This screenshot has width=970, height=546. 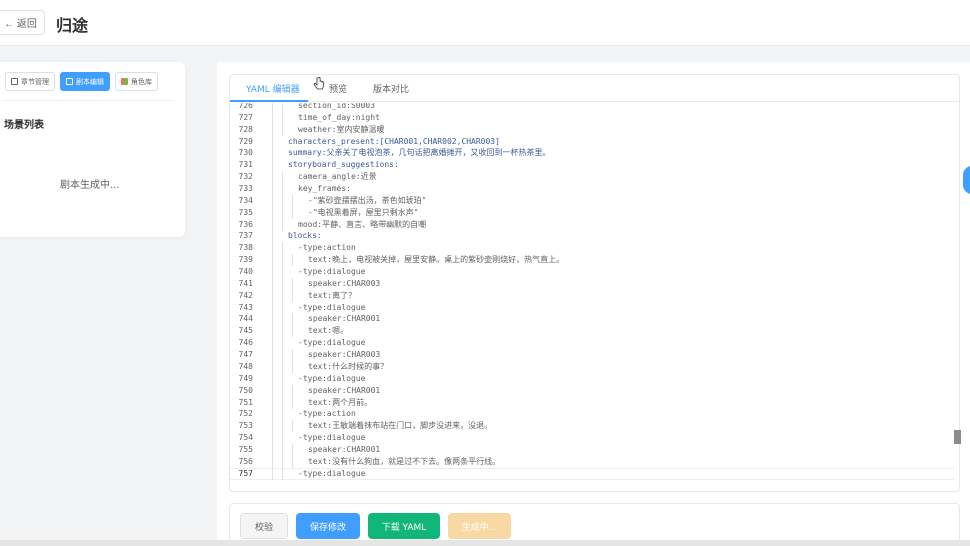 What do you see at coordinates (85, 81) in the screenshot?
I see `tab-script-editor: 剧本编辑` at bounding box center [85, 81].